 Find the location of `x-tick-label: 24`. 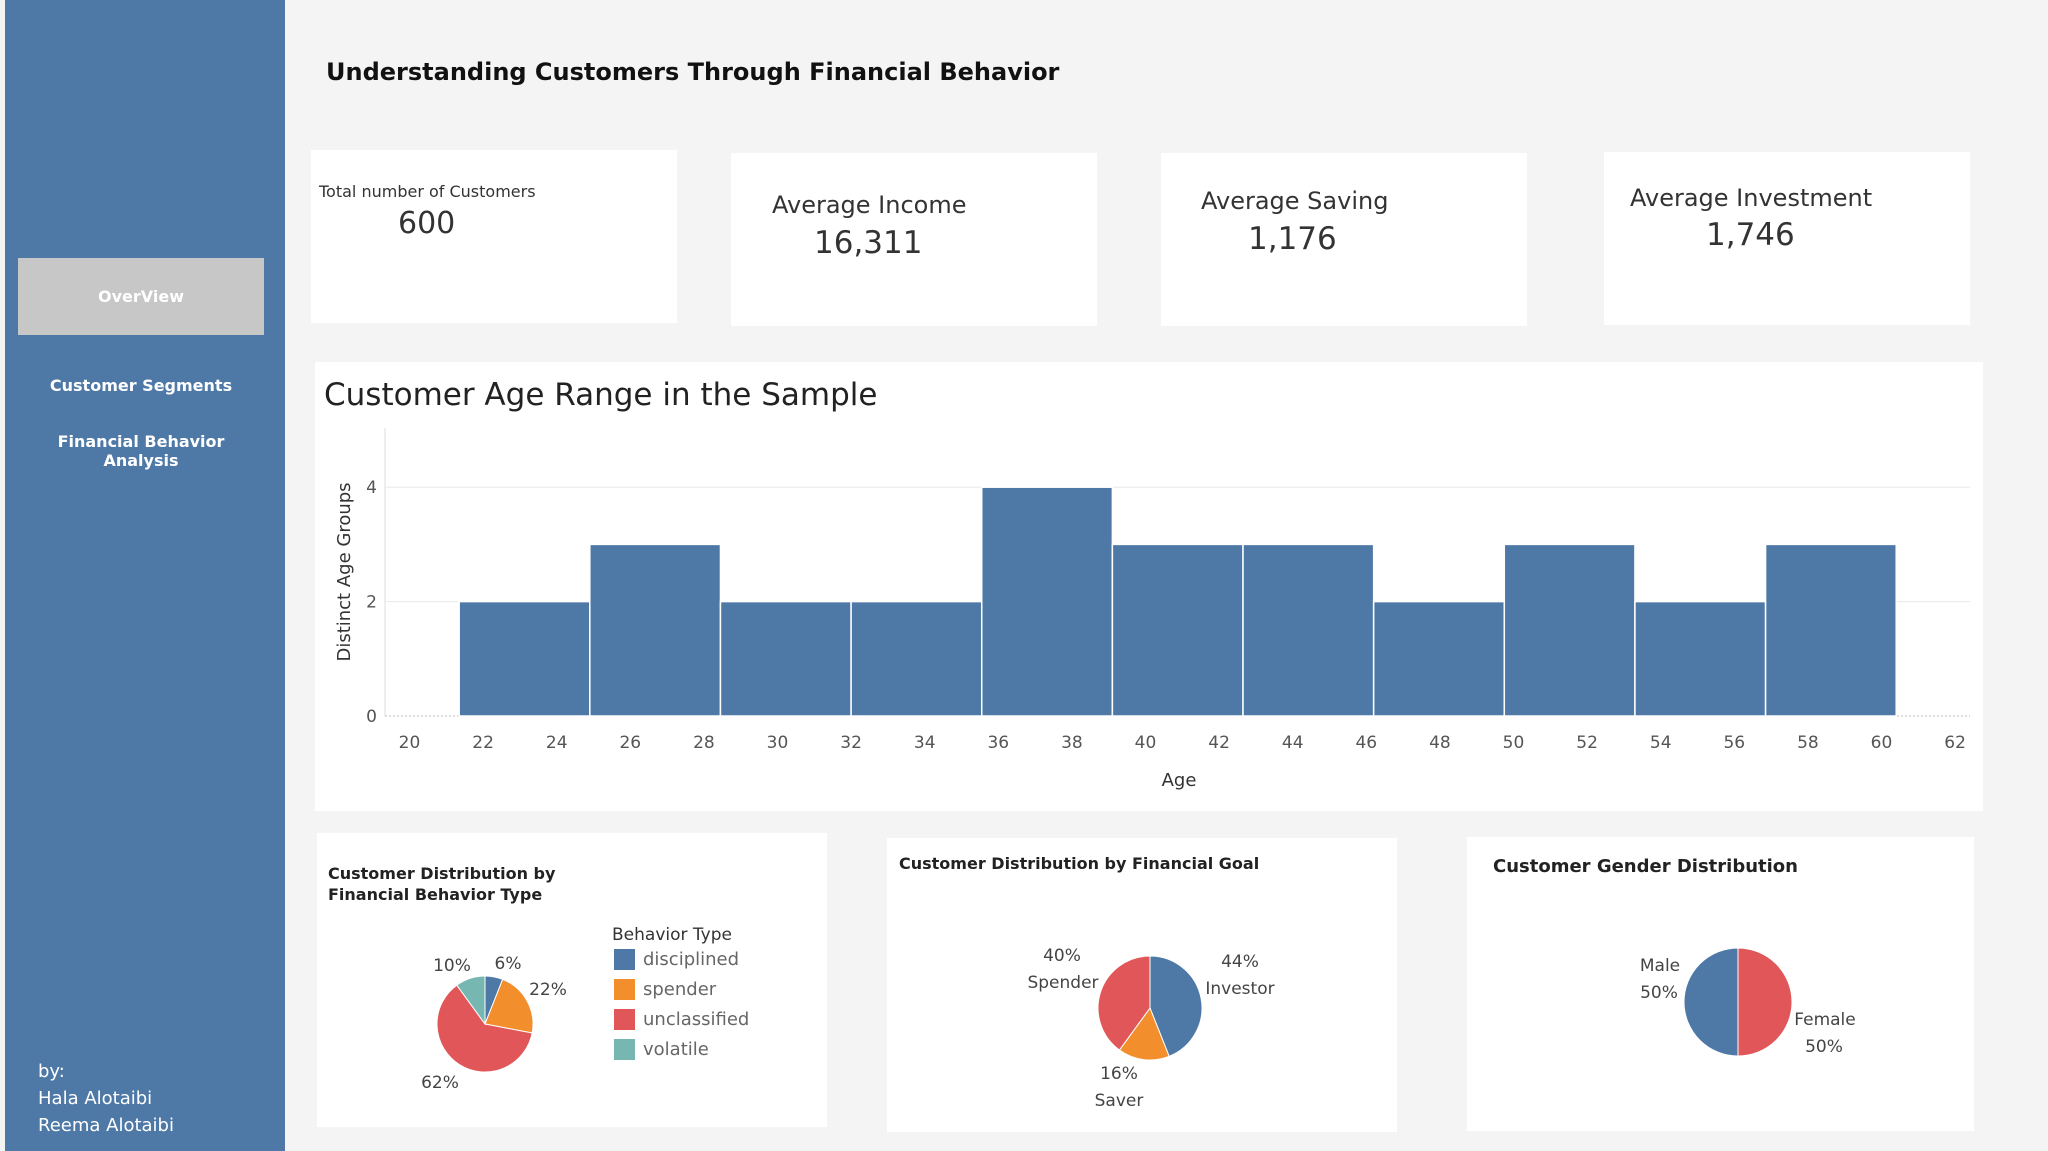

x-tick-label: 24 is located at coordinates (557, 743).